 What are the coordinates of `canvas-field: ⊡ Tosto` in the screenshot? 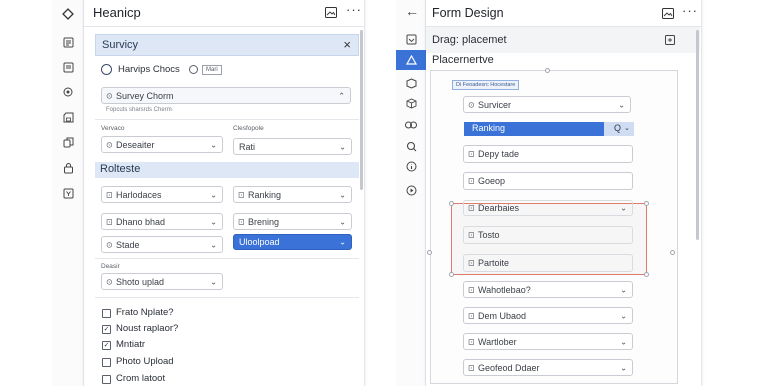 It's located at (548, 235).